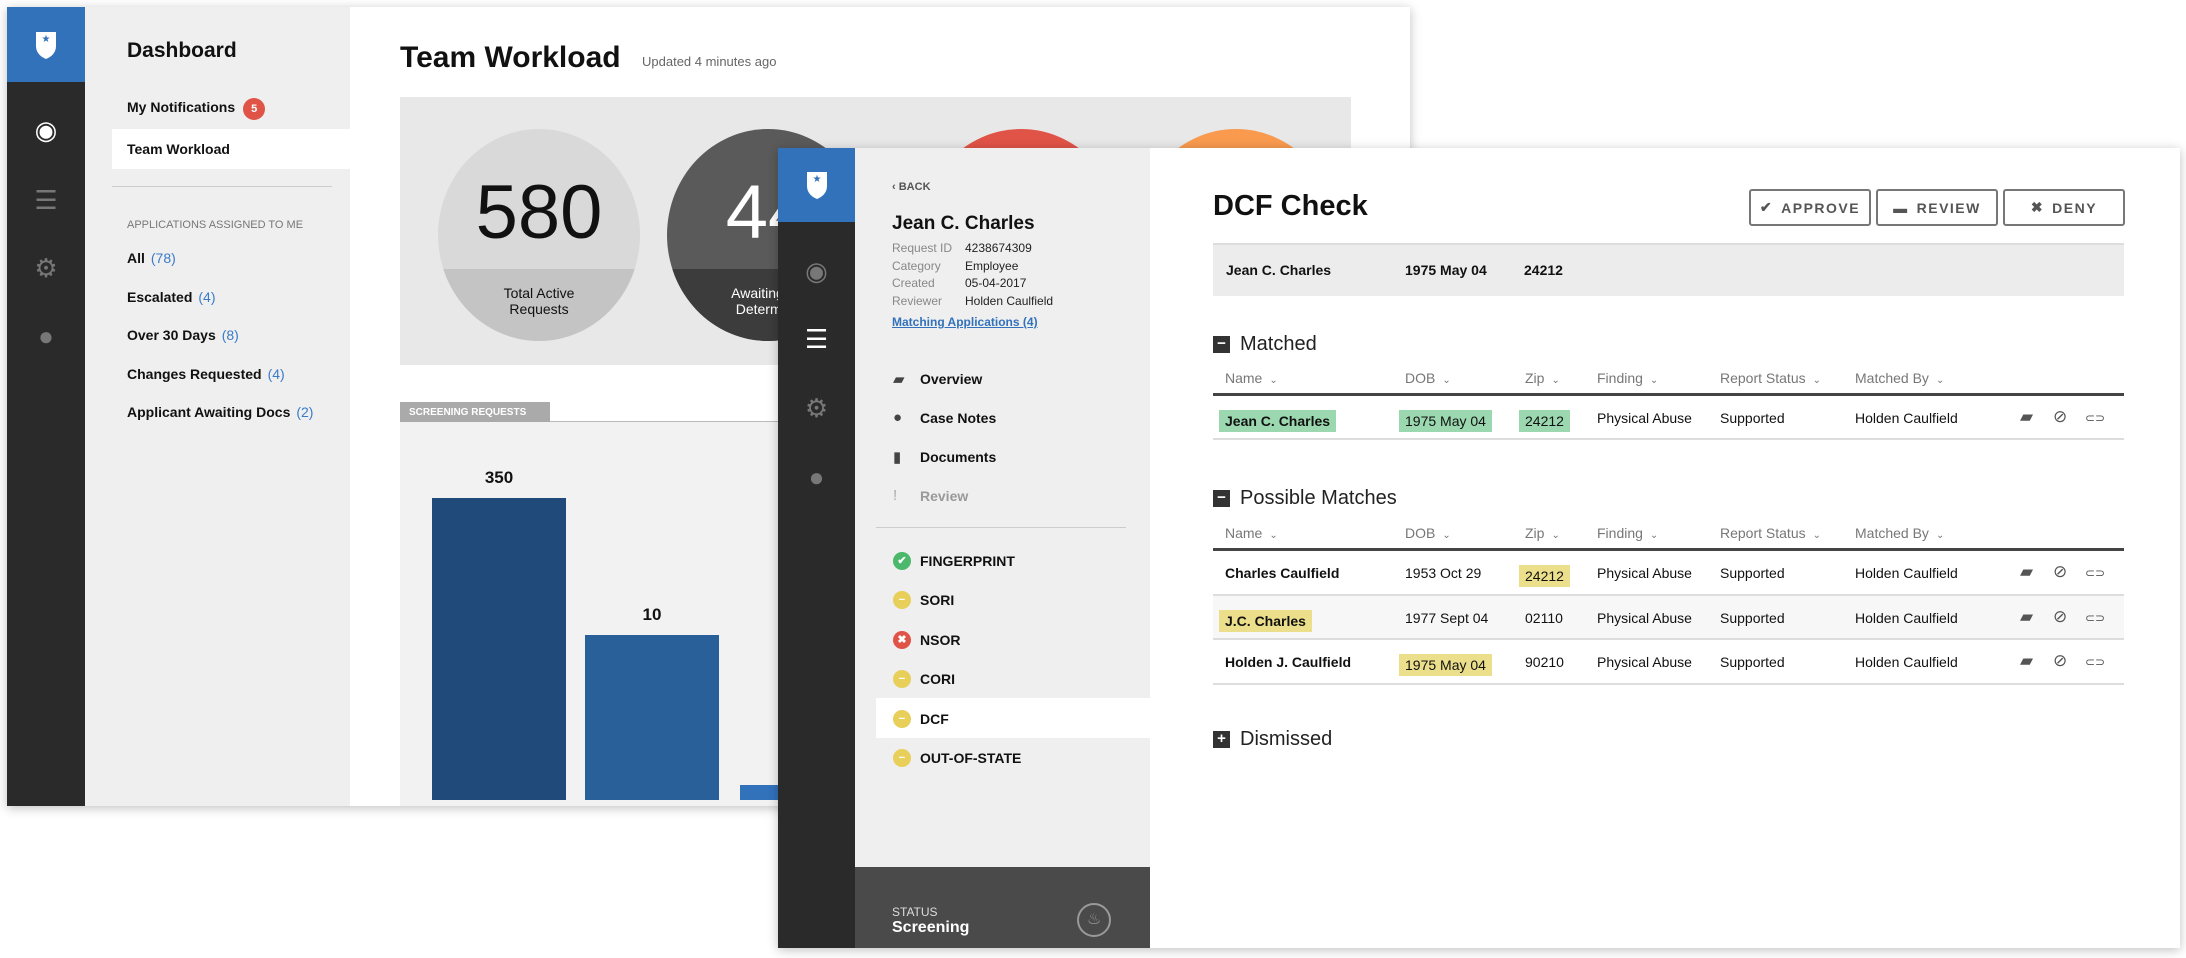  I want to click on applicant-name: Jean C. Charles, so click(963, 223).